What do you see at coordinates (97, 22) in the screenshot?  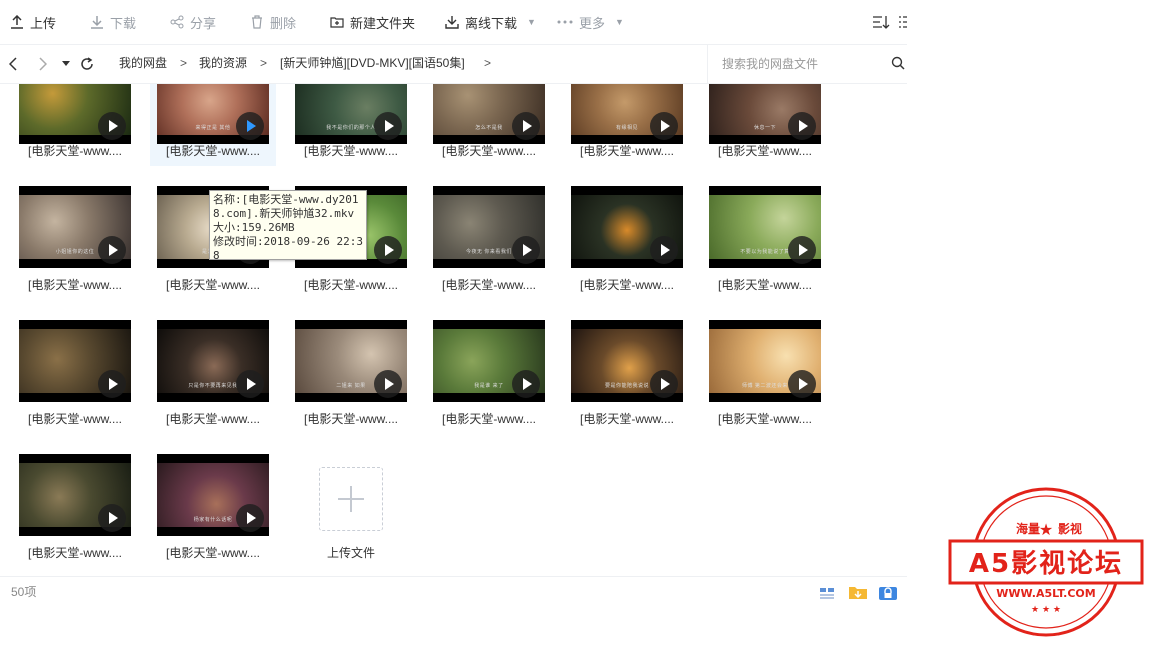 I see `download-icon` at bounding box center [97, 22].